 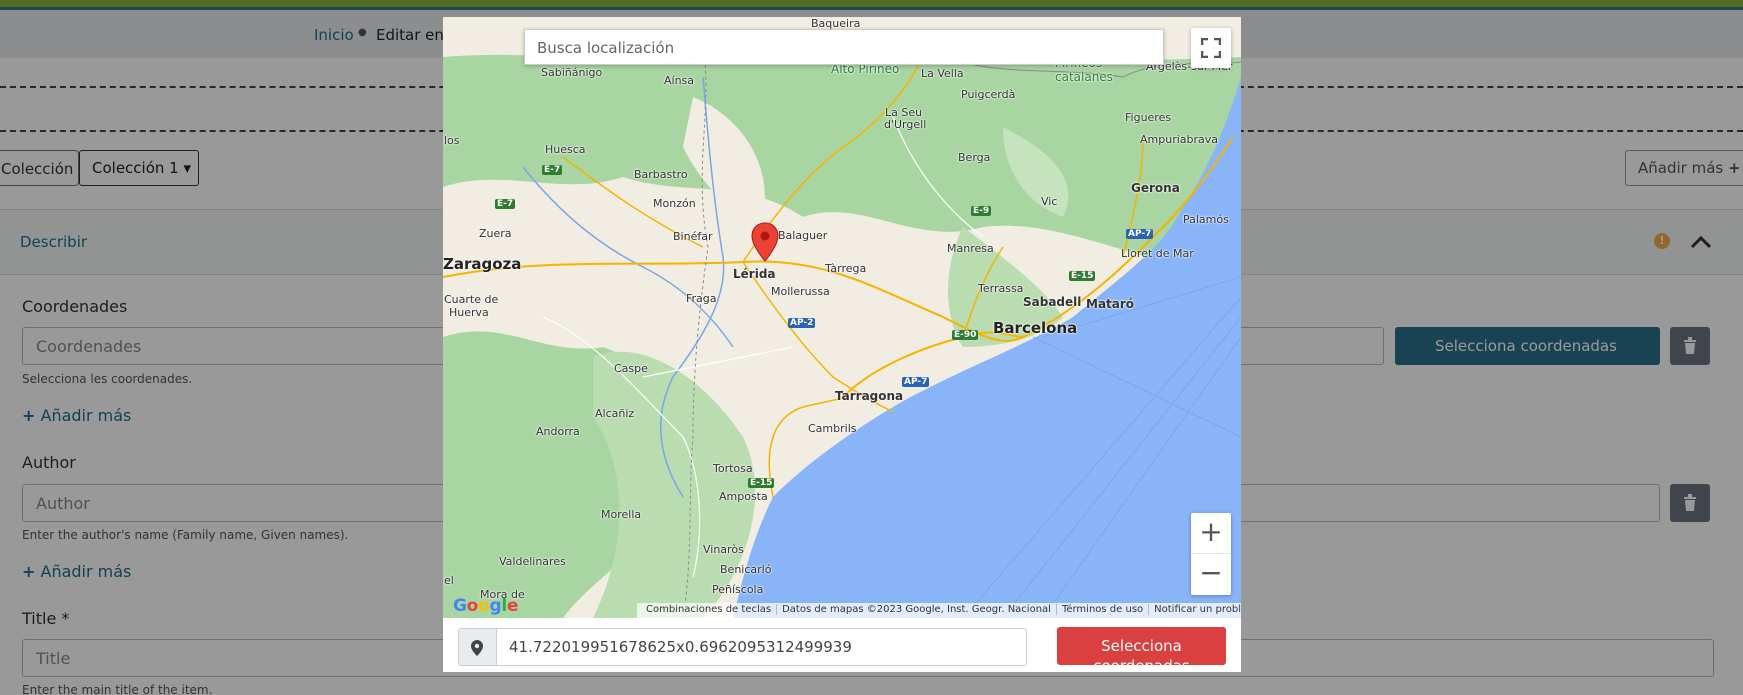 What do you see at coordinates (1211, 574) in the screenshot?
I see `zoom-out-button: −` at bounding box center [1211, 574].